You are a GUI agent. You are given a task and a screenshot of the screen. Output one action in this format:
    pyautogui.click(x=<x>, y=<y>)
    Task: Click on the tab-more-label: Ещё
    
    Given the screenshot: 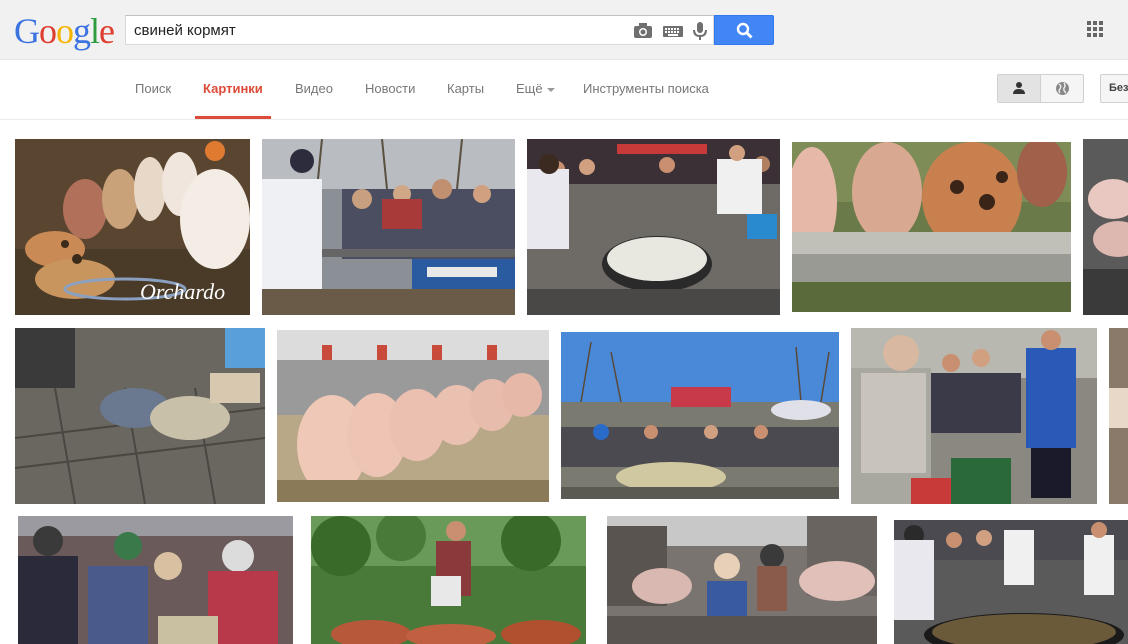 What is the action you would take?
    pyautogui.click(x=529, y=88)
    